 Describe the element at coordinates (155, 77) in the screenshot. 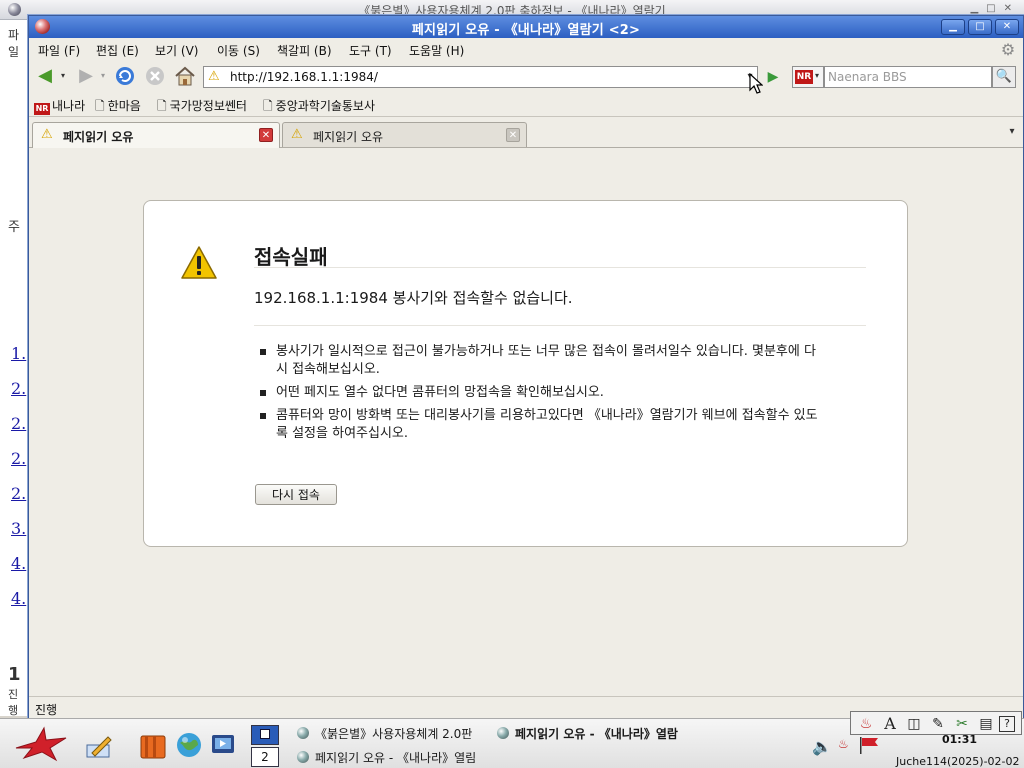

I see `stop-icon` at that location.